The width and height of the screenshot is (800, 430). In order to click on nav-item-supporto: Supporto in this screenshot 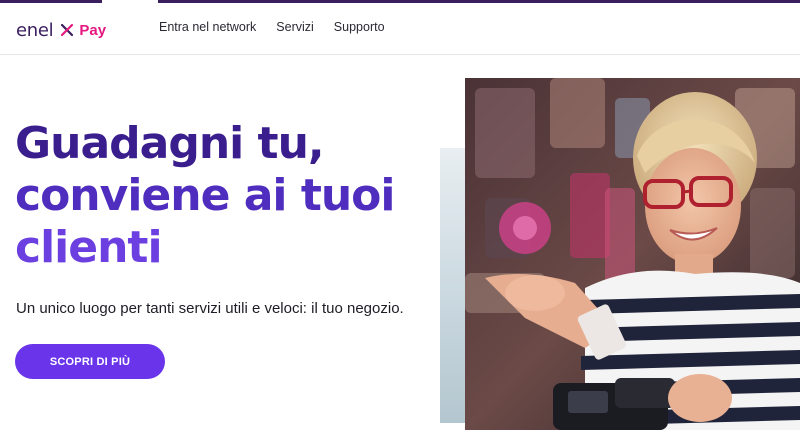, I will do `click(359, 27)`.